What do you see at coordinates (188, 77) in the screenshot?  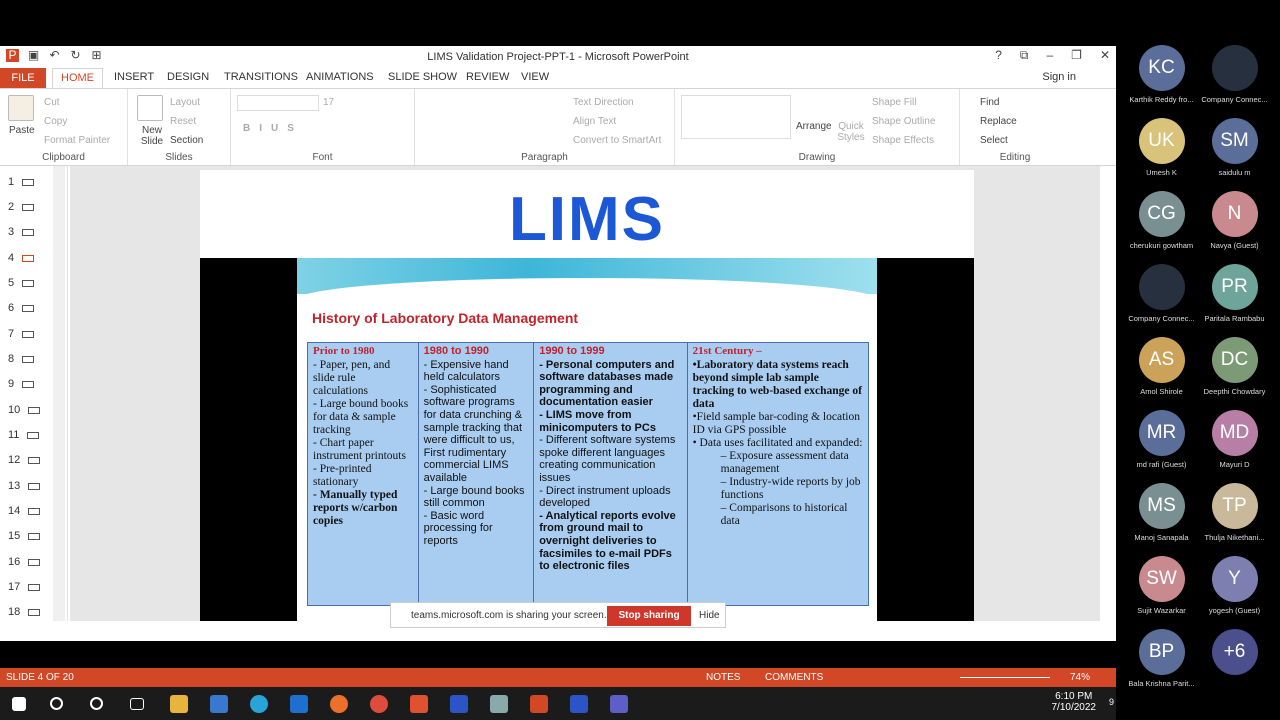 I see `tab-design: DESIGN` at bounding box center [188, 77].